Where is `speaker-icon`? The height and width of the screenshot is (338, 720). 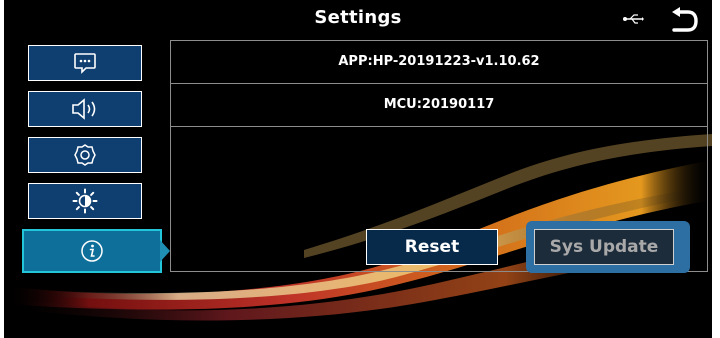 speaker-icon is located at coordinates (84, 109).